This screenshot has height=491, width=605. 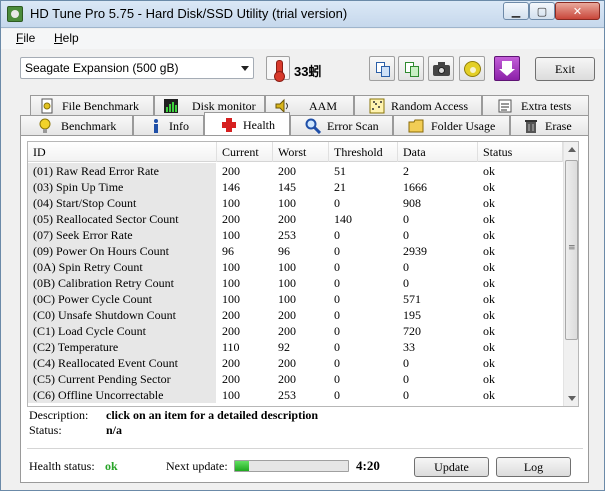 I want to click on table-row: (0B) Calibration Retry Count 100 100 0 0 ok, so click(x=295, y=283).